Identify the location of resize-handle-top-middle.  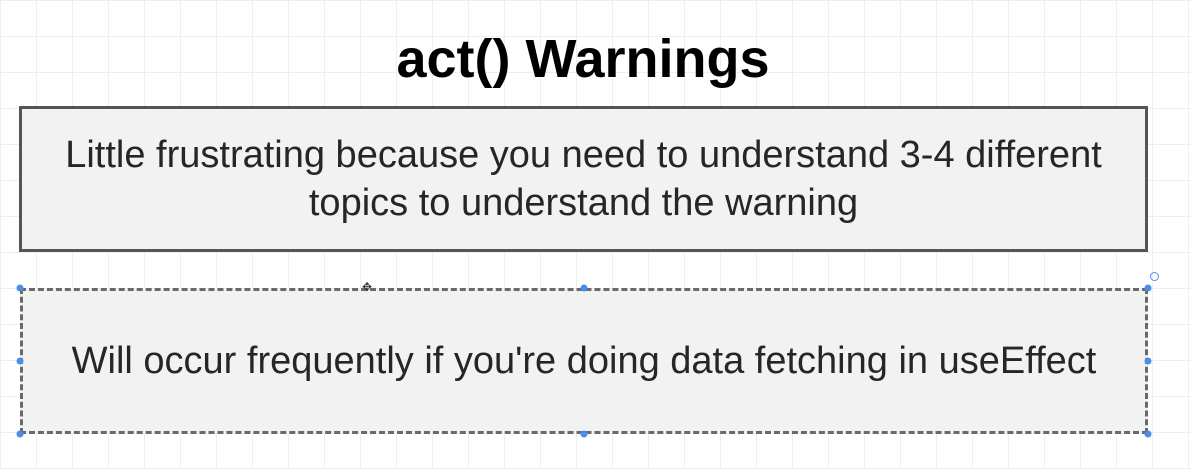
(584, 288).